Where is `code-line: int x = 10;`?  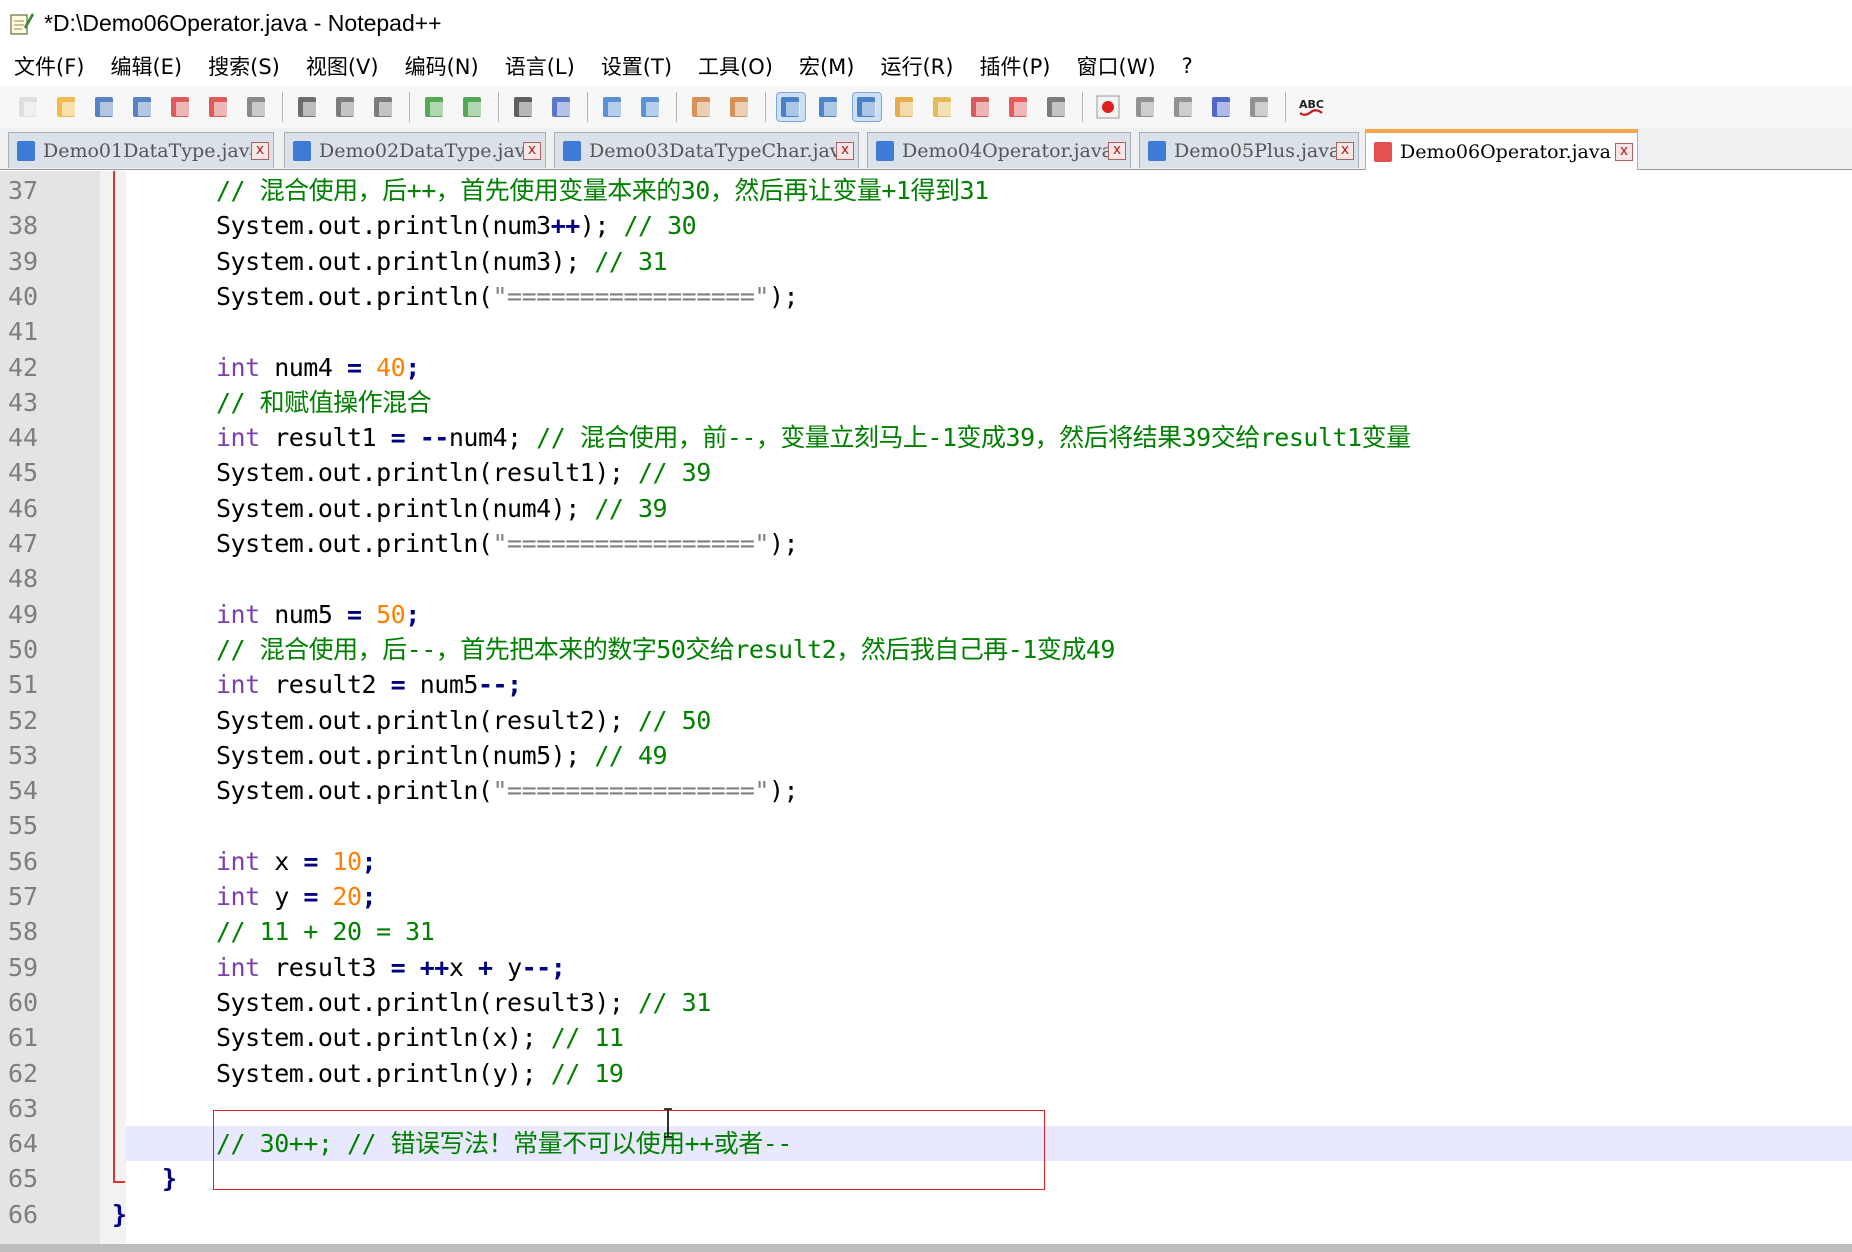 code-line: int x = 10; is located at coordinates (989, 861).